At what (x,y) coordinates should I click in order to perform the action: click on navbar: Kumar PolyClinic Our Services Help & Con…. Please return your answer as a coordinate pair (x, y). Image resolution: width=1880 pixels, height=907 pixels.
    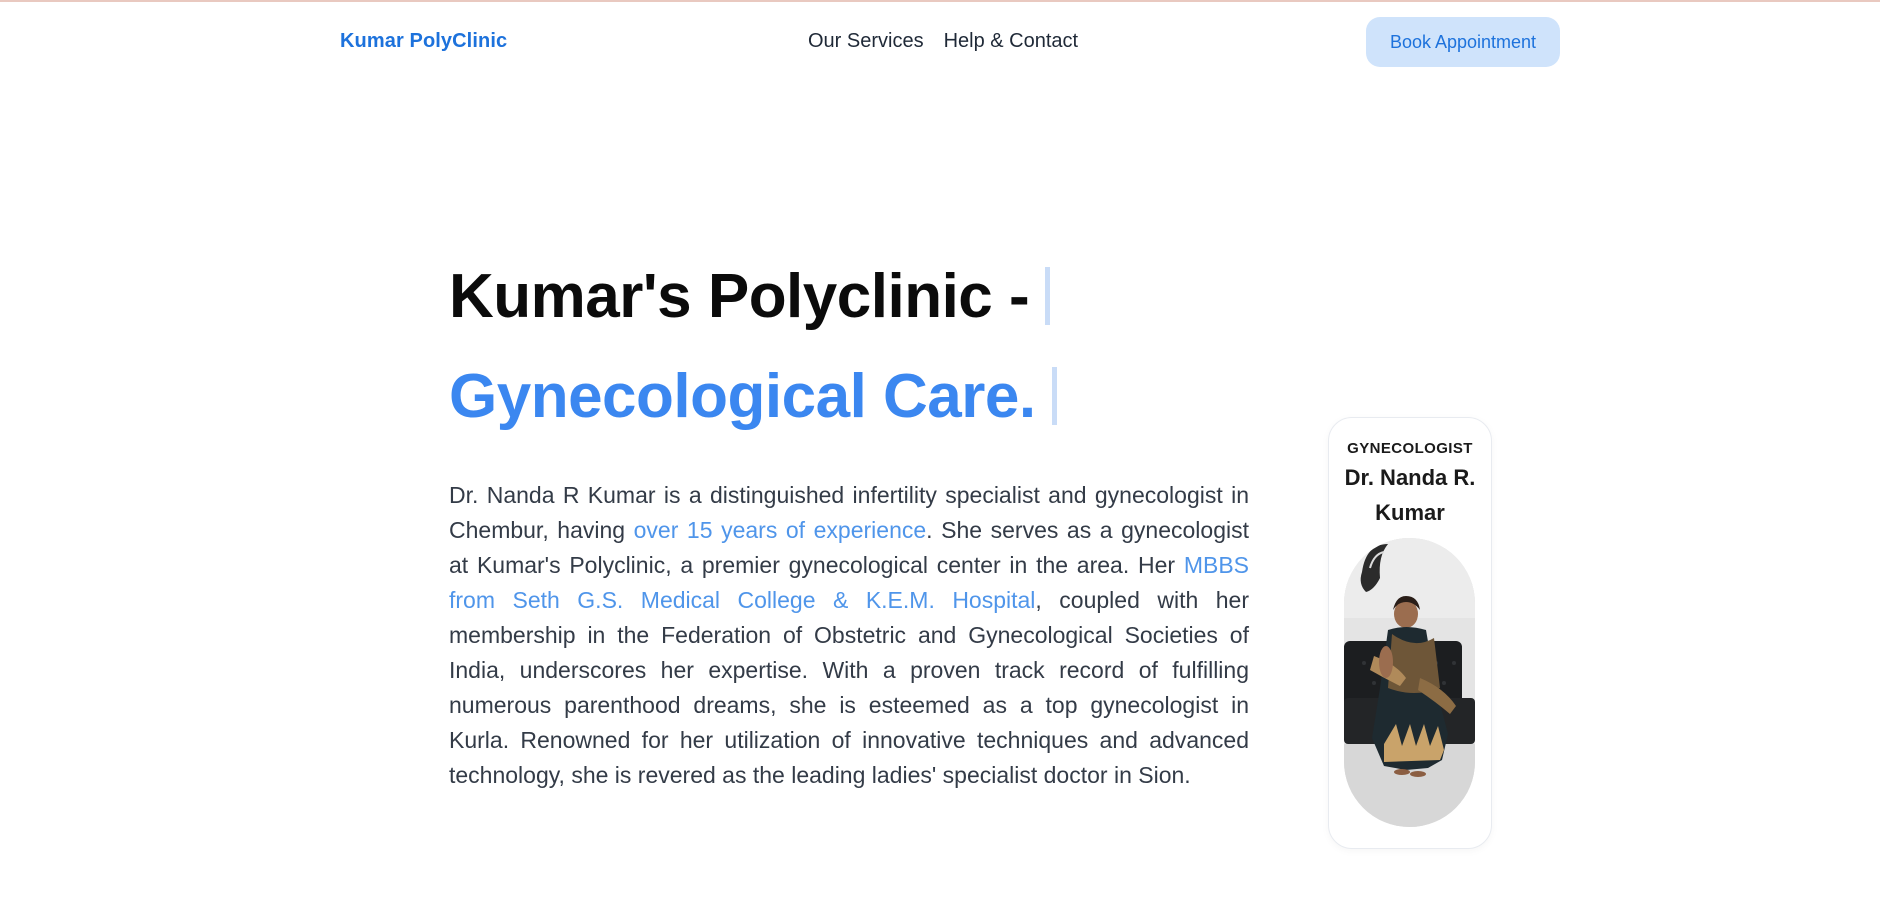
    Looking at the image, I should click on (940, 42).